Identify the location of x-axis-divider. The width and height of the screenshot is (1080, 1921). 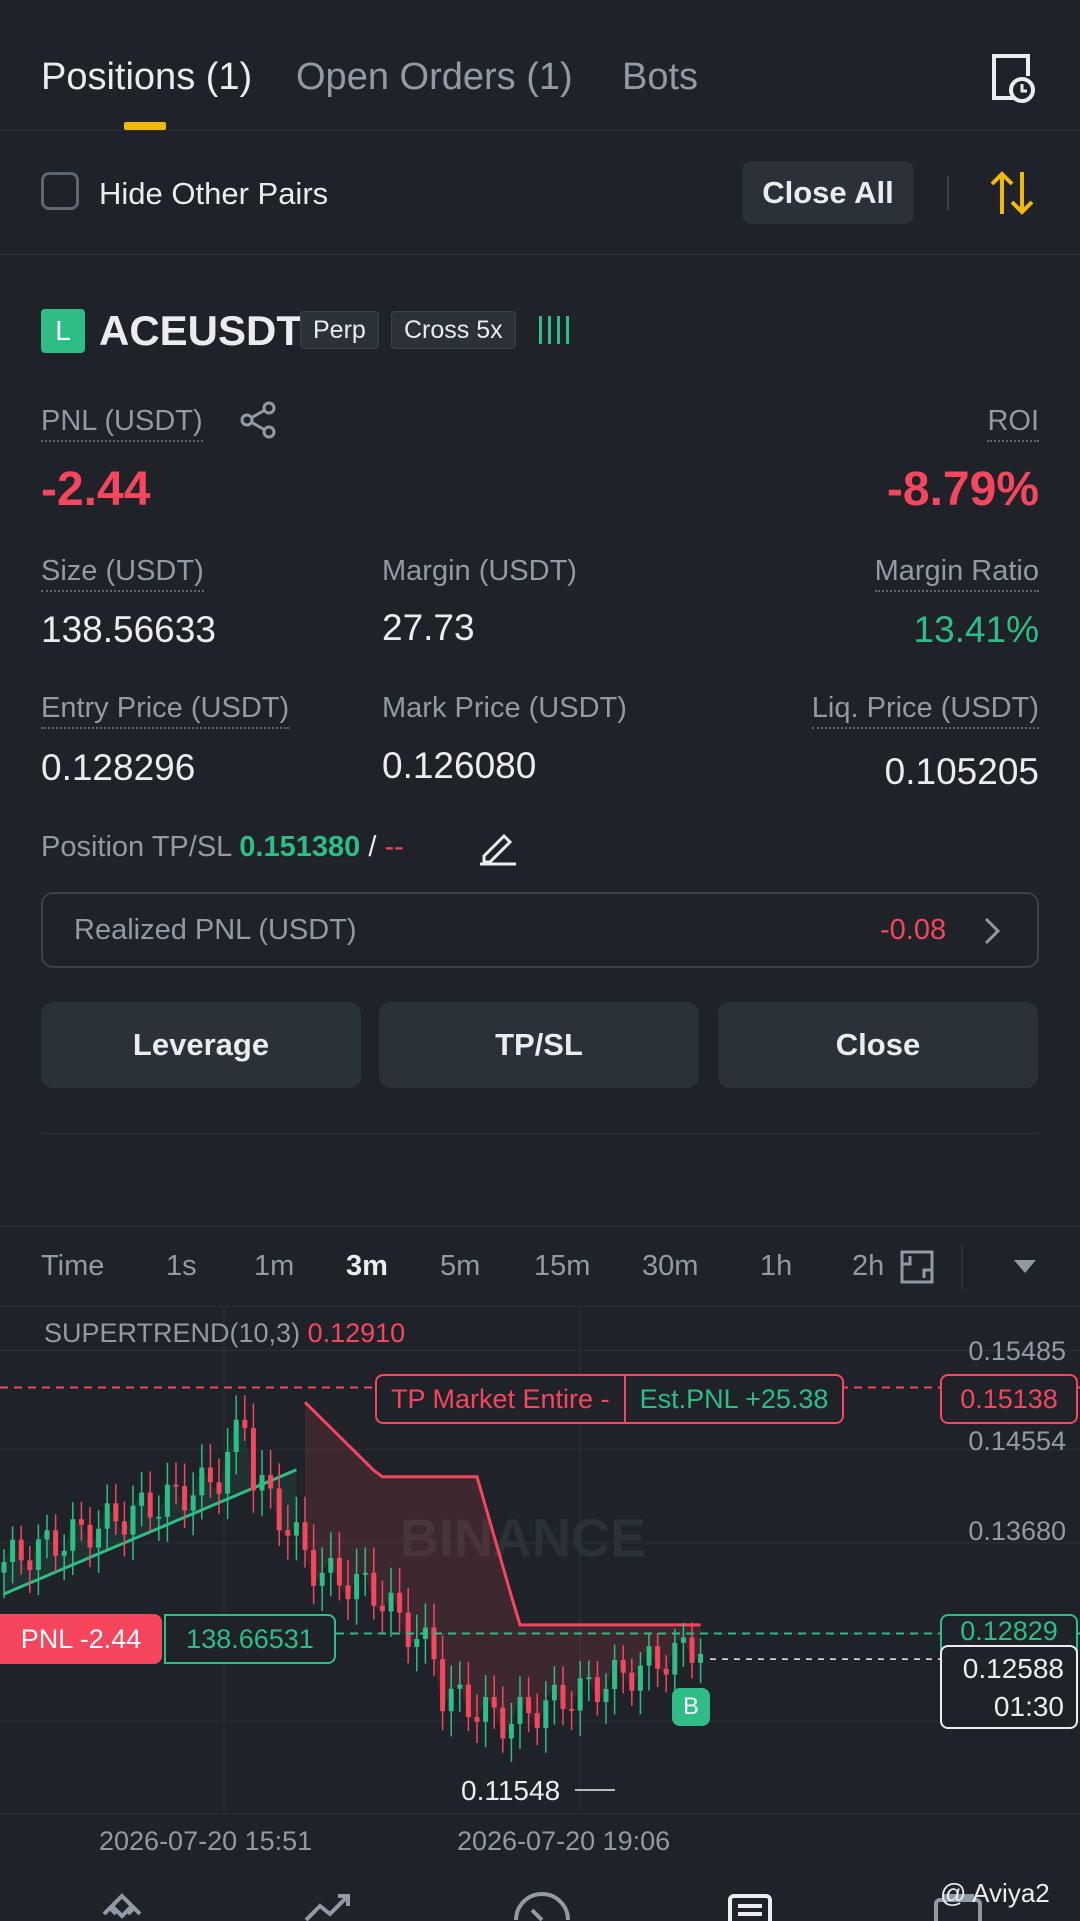
(540, 1813).